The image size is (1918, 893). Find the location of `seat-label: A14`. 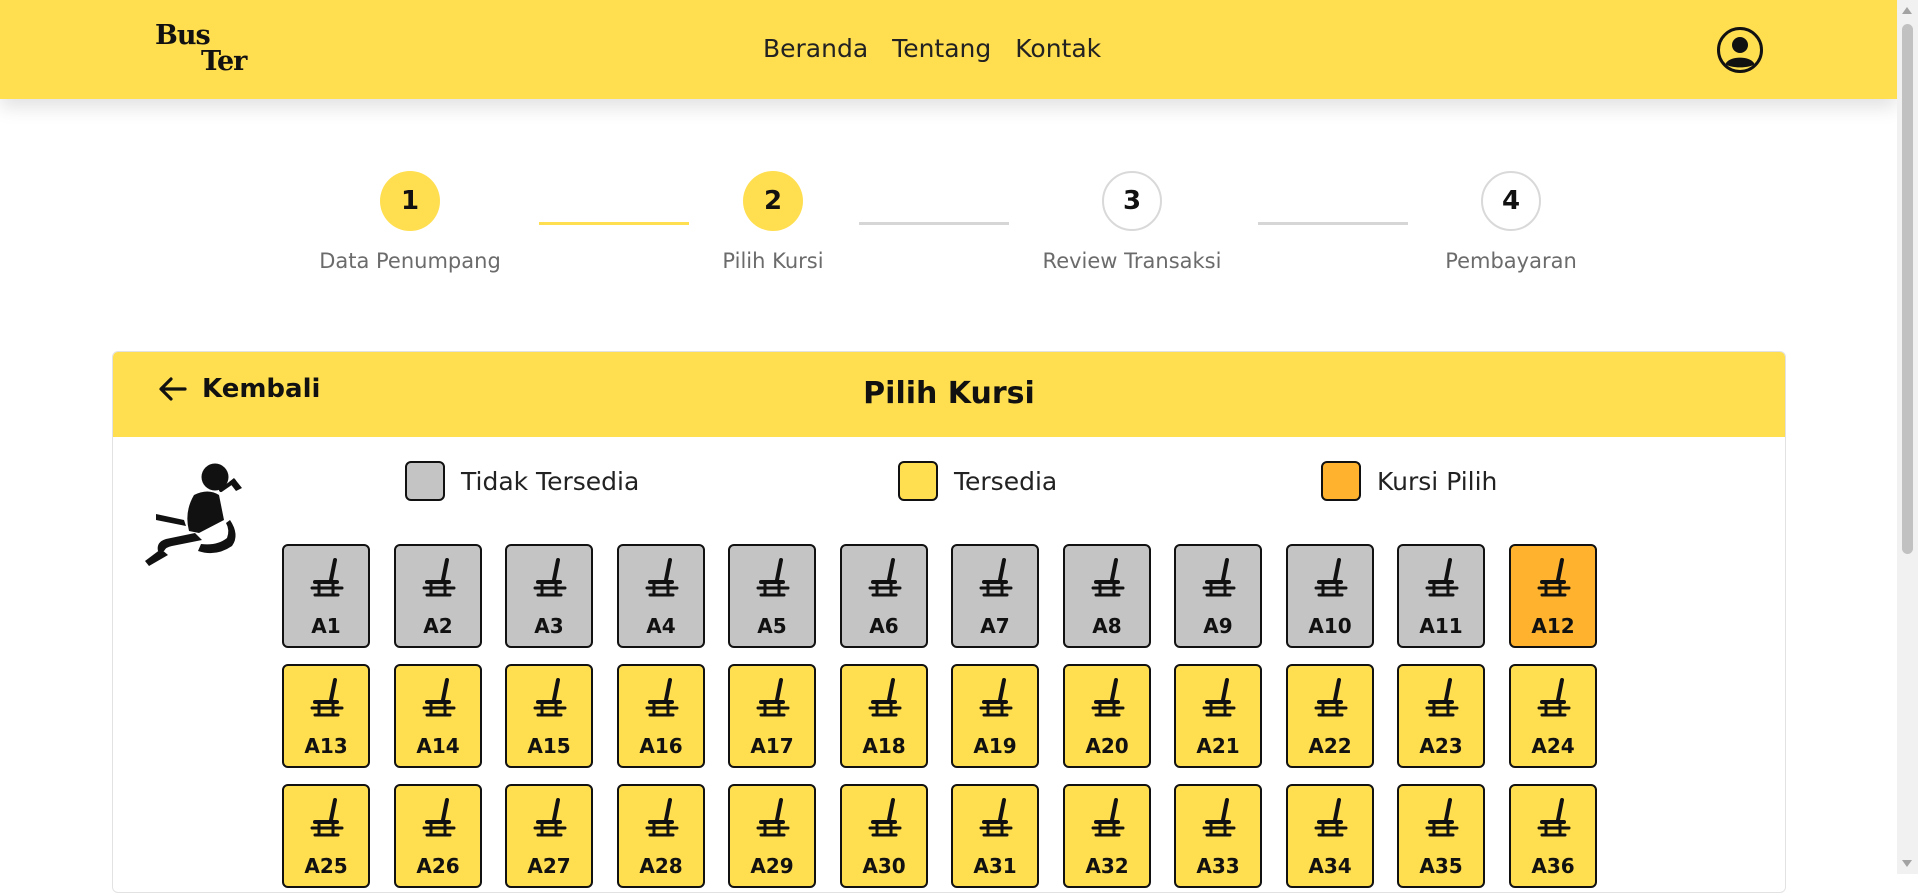

seat-label: A14 is located at coordinates (438, 746).